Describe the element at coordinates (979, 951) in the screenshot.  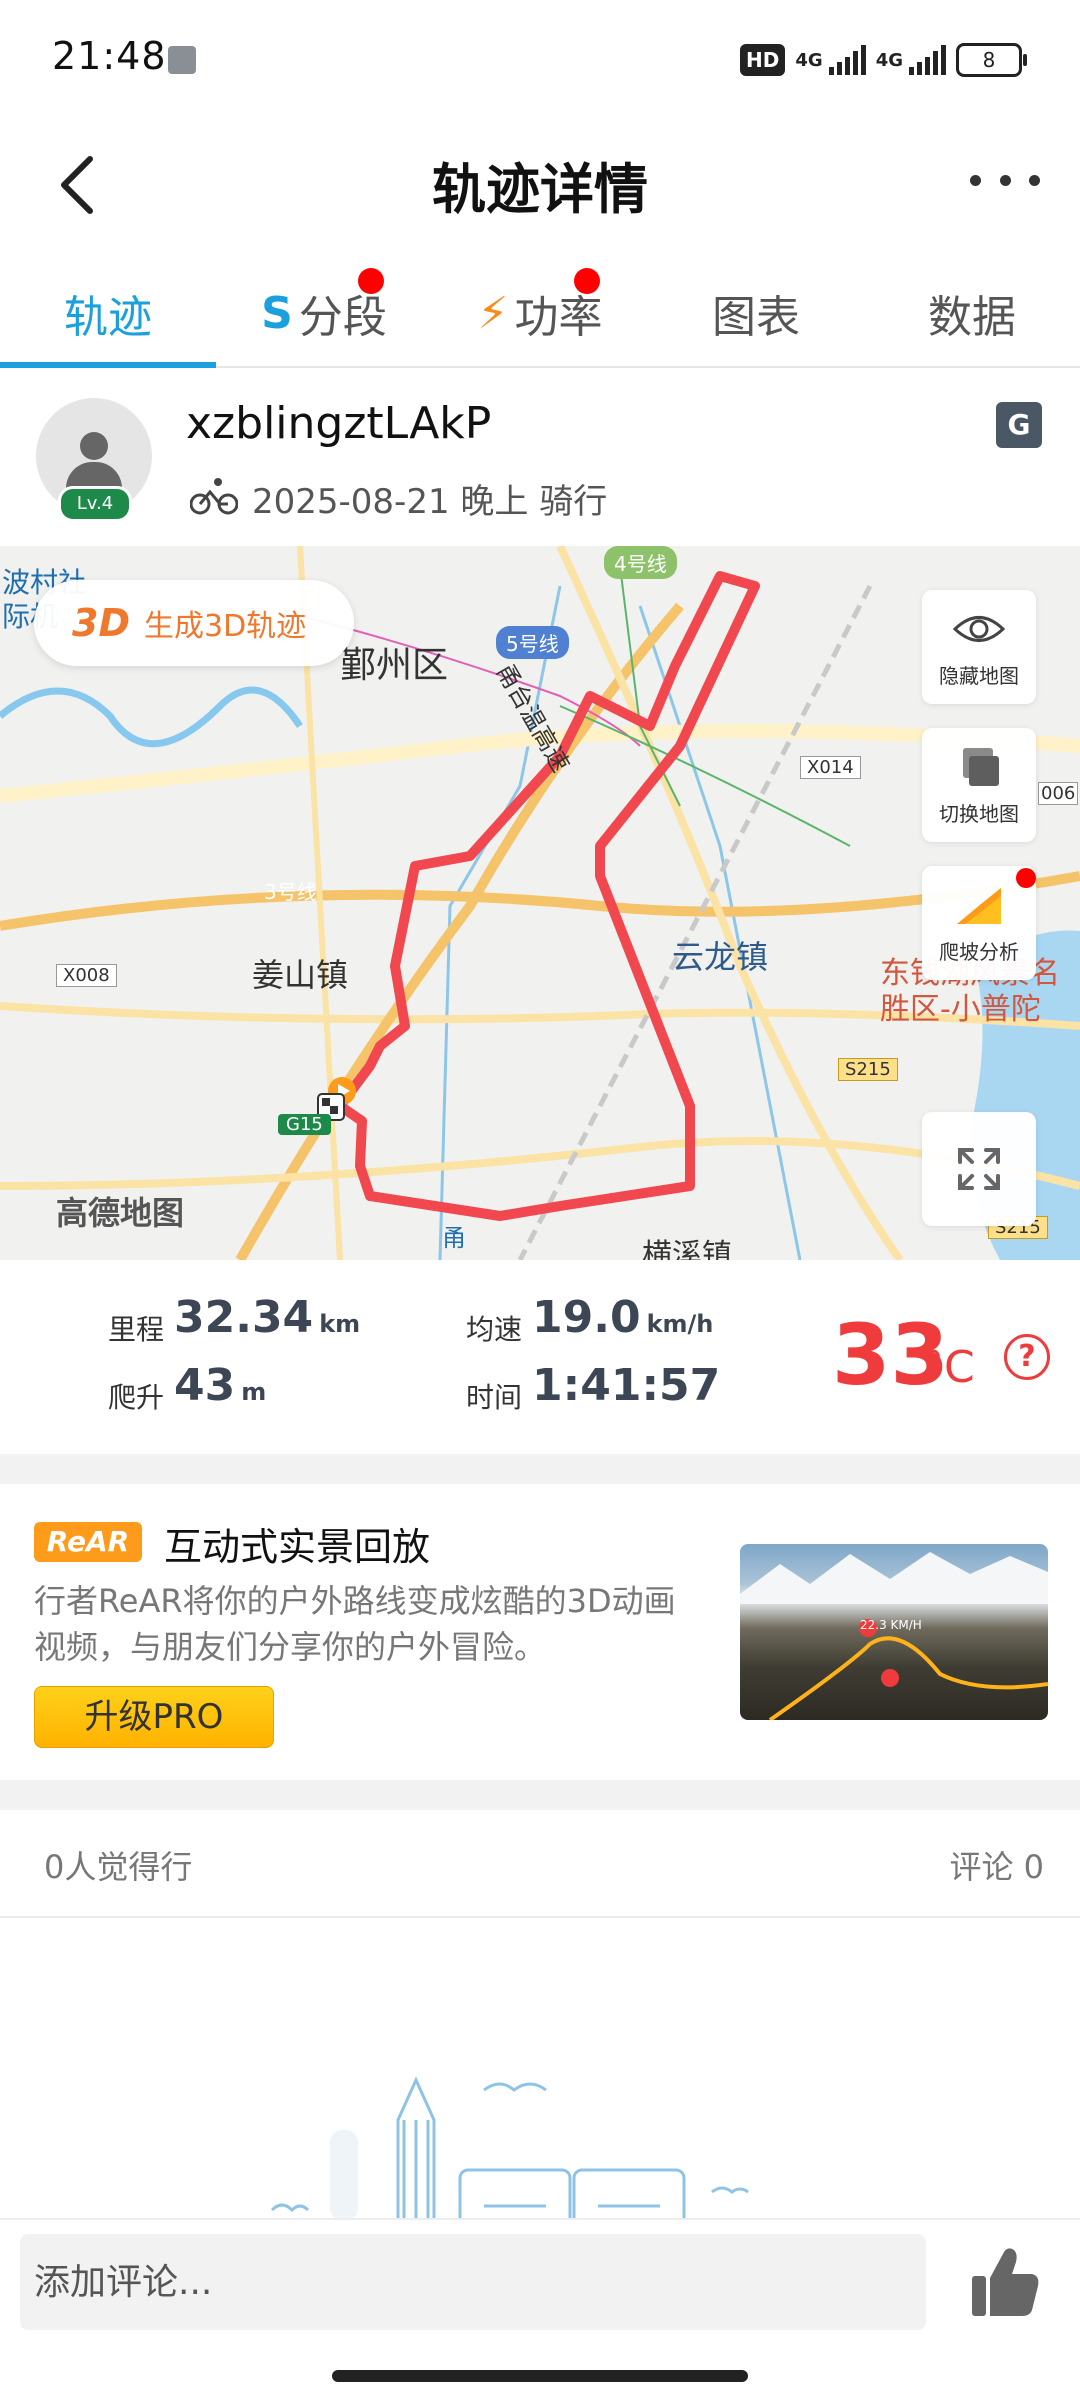
I see `climb-analysis-label: 爬坡分析` at that location.